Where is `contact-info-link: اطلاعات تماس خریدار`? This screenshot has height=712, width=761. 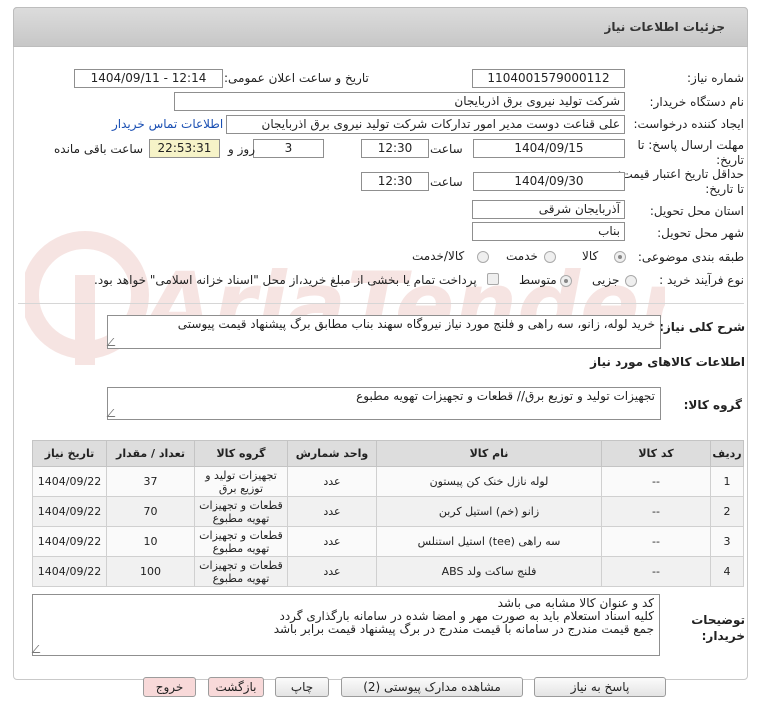
contact-info-link: اطلاعات تماس خریدار is located at coordinates (167, 124).